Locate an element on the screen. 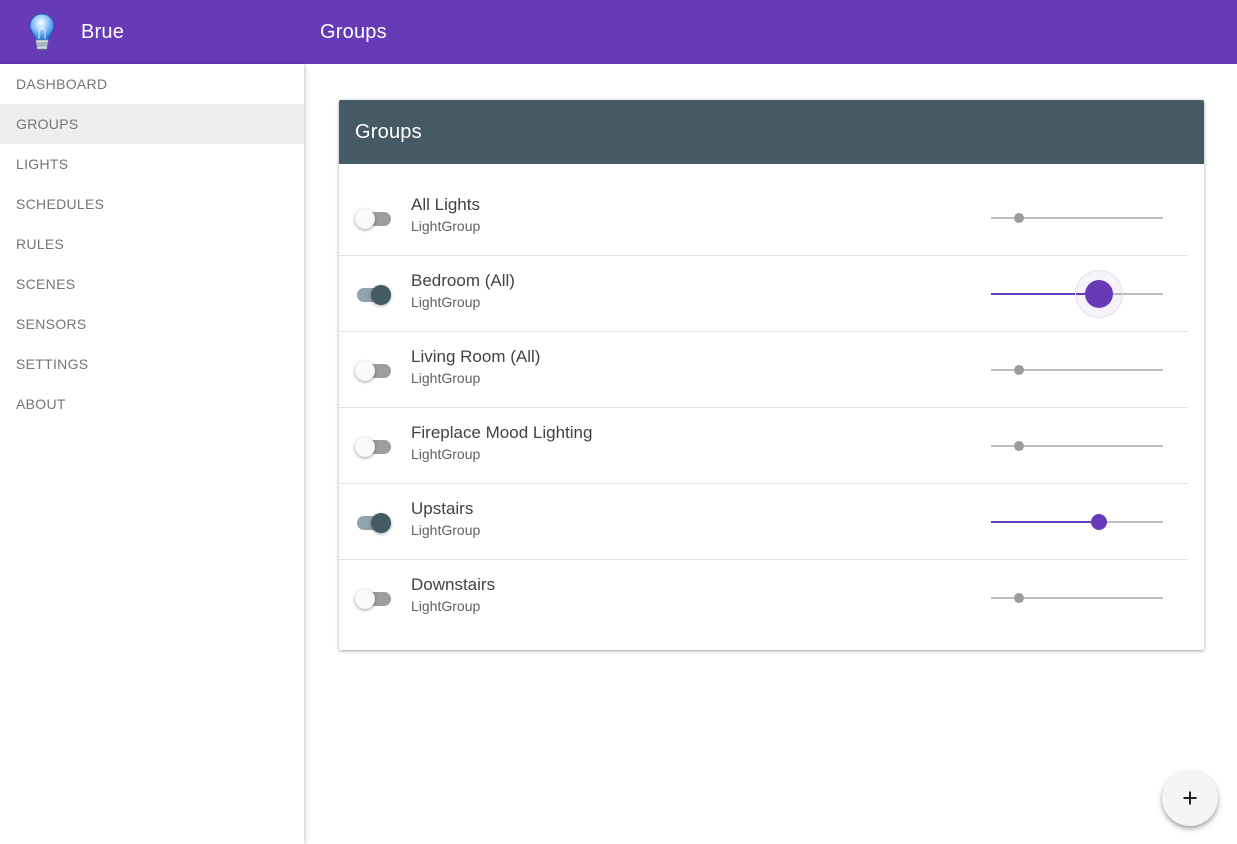 The image size is (1237, 844). group-name: Downstairs is located at coordinates (453, 584).